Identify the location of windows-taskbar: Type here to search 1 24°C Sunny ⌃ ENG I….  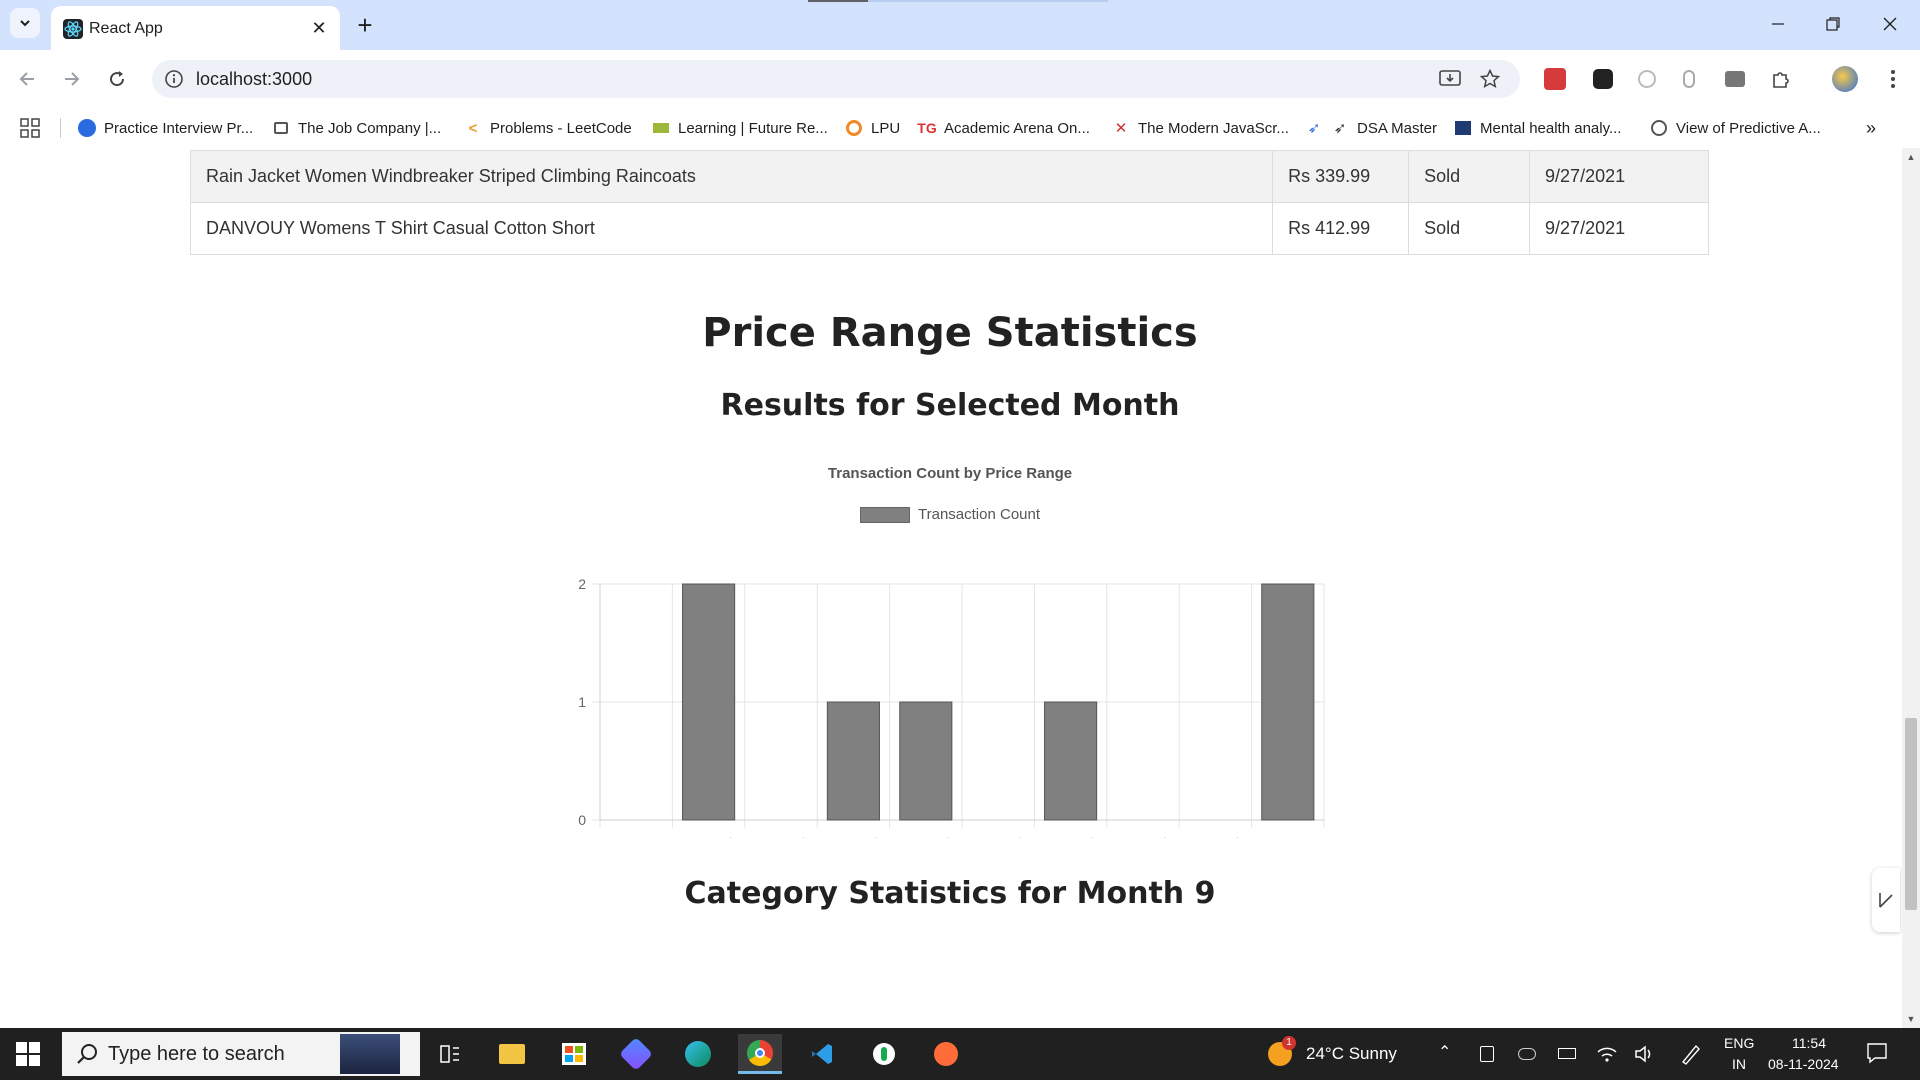
(960, 1054).